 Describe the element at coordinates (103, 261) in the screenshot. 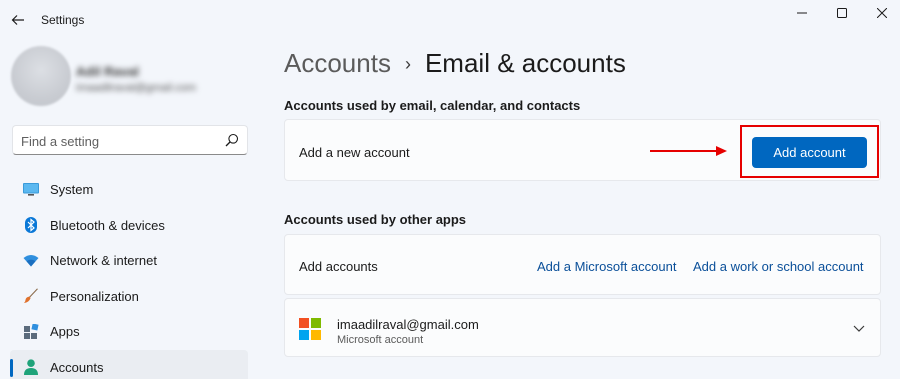

I see `sidebar-item-label: Network & internet` at that location.